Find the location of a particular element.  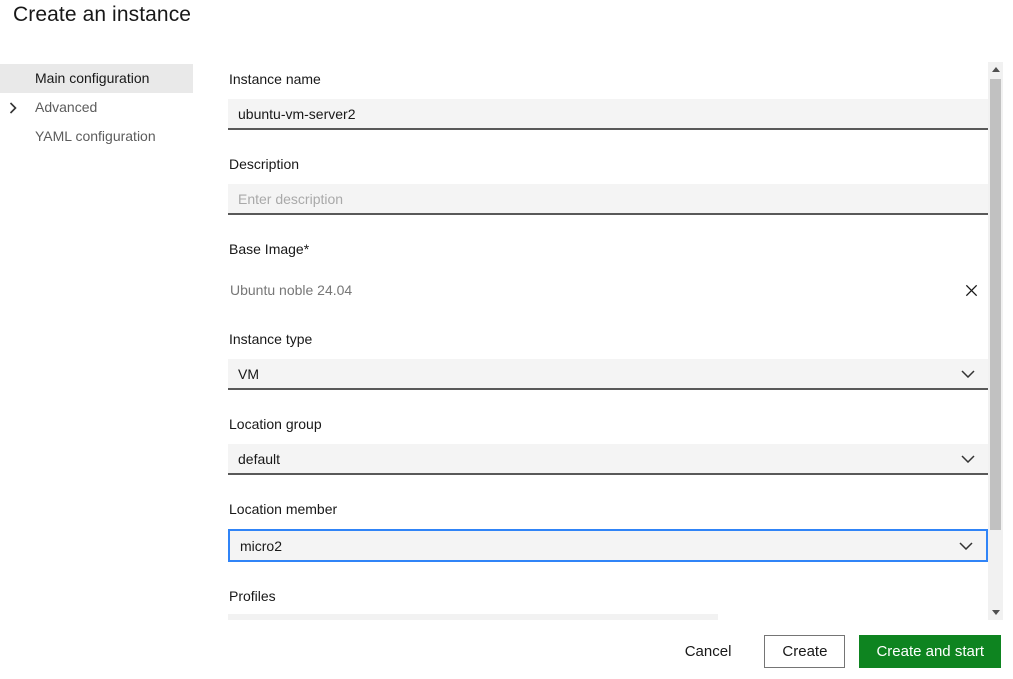

create-and-start-button: Create and start is located at coordinates (930, 651).